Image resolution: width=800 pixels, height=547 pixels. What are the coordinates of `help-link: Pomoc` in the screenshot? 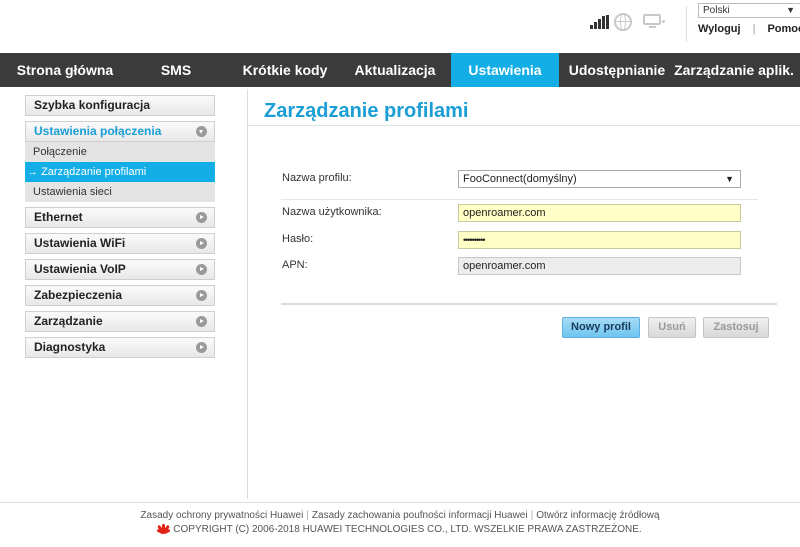 It's located at (783, 29).